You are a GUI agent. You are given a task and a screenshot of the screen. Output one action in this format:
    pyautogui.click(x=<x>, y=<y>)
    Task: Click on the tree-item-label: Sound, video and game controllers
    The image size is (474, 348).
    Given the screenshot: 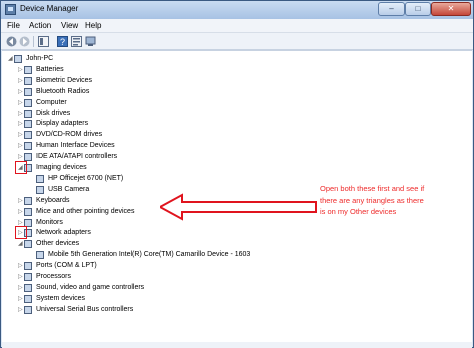 What is the action you would take?
    pyautogui.click(x=90, y=287)
    